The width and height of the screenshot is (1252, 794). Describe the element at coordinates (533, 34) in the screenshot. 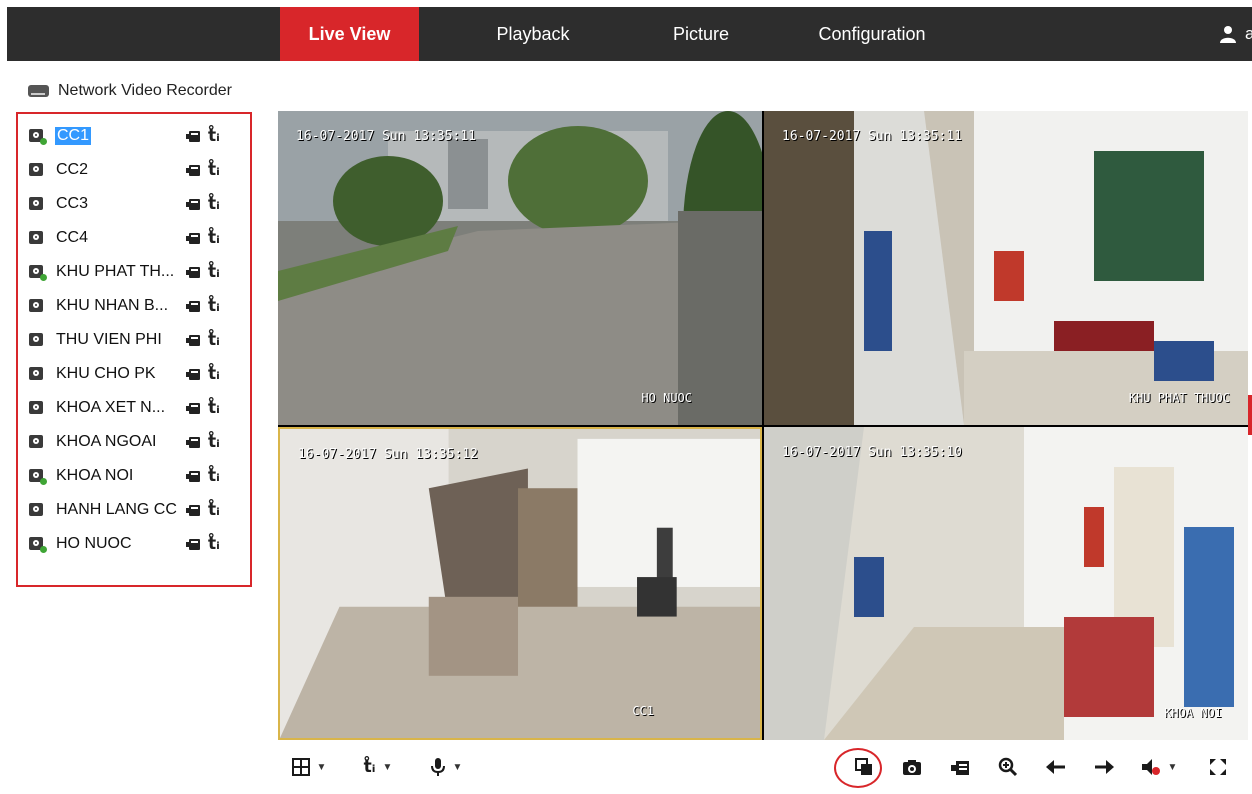

I see `tab-playback: Playback` at that location.